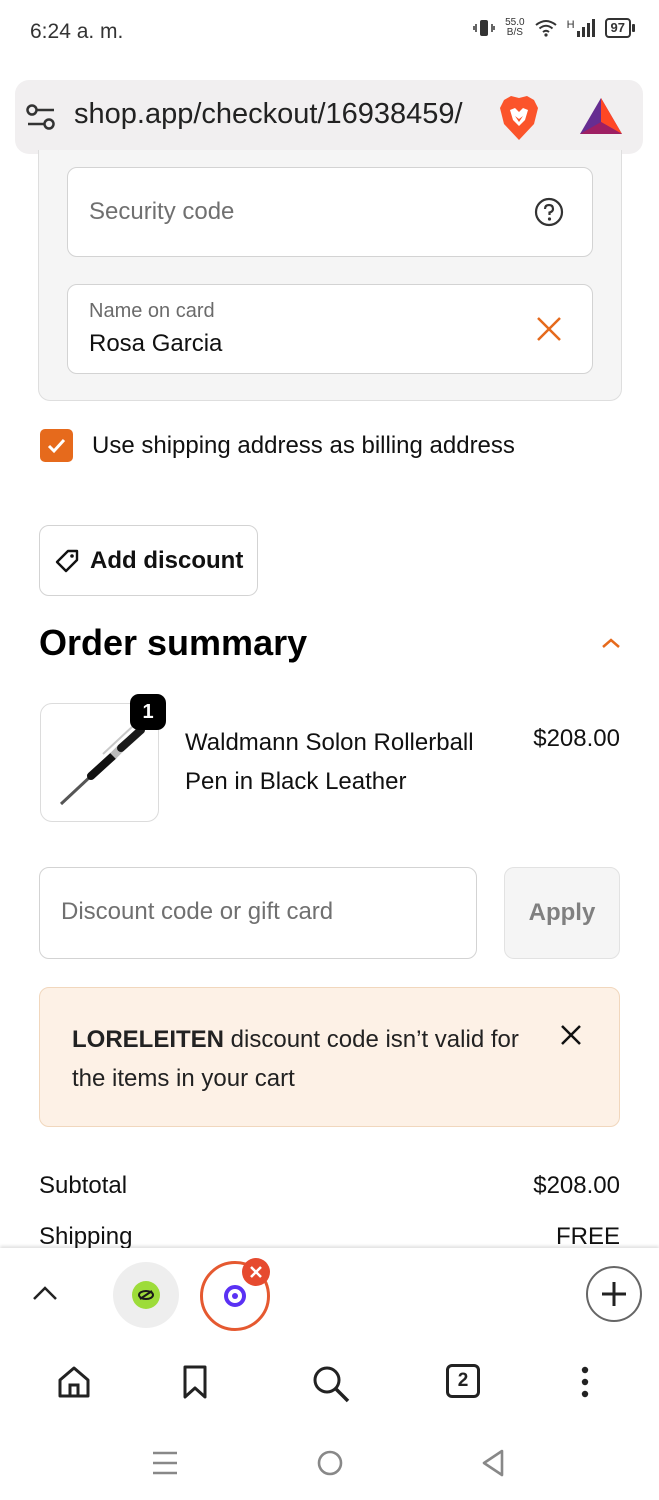 The width and height of the screenshot is (659, 1500). I want to click on more-menu-icon, so click(585, 1382).